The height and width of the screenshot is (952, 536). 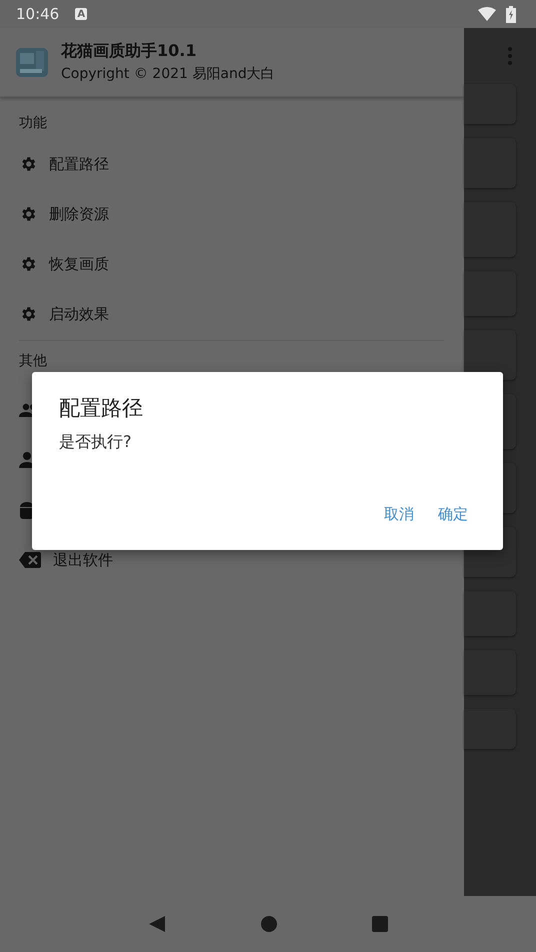 I want to click on dialog-message: 是否执行?, so click(x=95, y=442).